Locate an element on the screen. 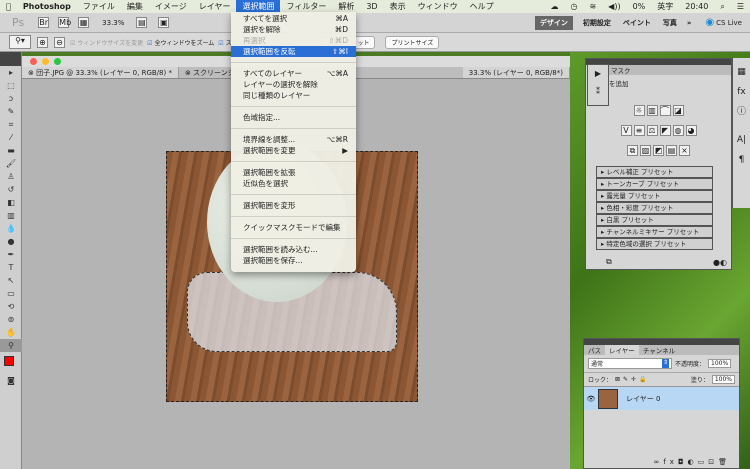 Image resolution: width=750 pixels, height=469 pixels. menu-item: すべてを選択 ⌘A is located at coordinates (293, 18).